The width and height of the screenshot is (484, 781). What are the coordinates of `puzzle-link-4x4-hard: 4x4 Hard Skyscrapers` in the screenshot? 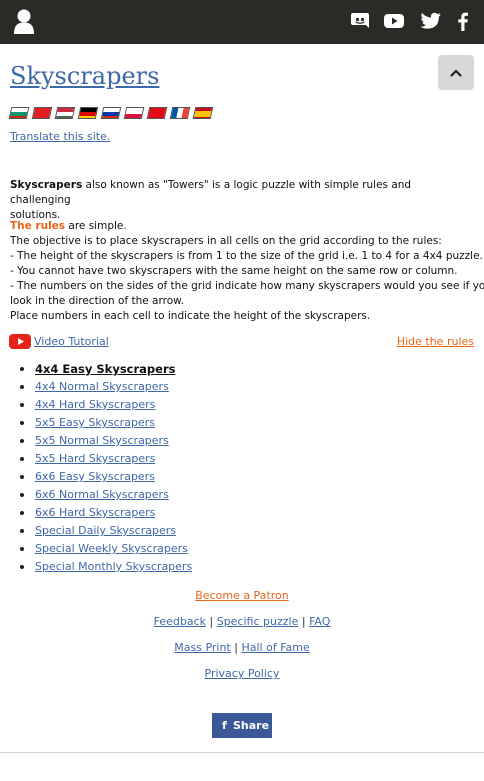 It's located at (95, 404).